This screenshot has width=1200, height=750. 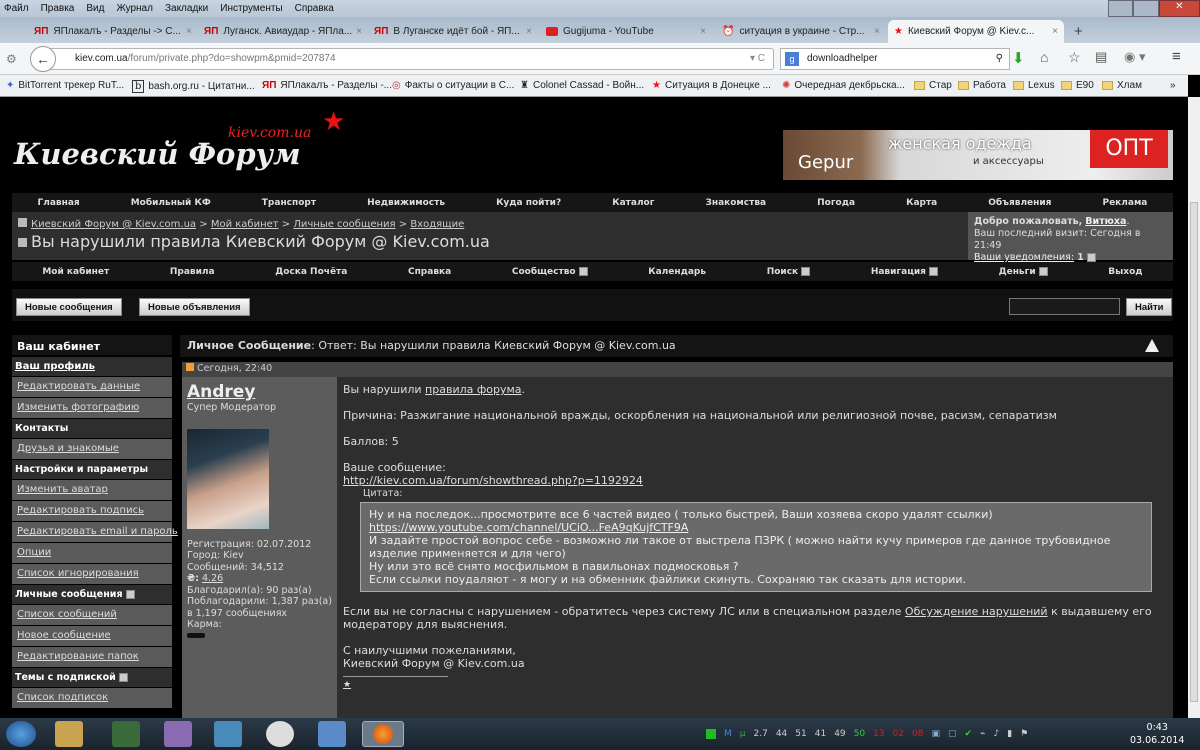 What do you see at coordinates (126, 734) in the screenshot?
I see `computer-icon` at bounding box center [126, 734].